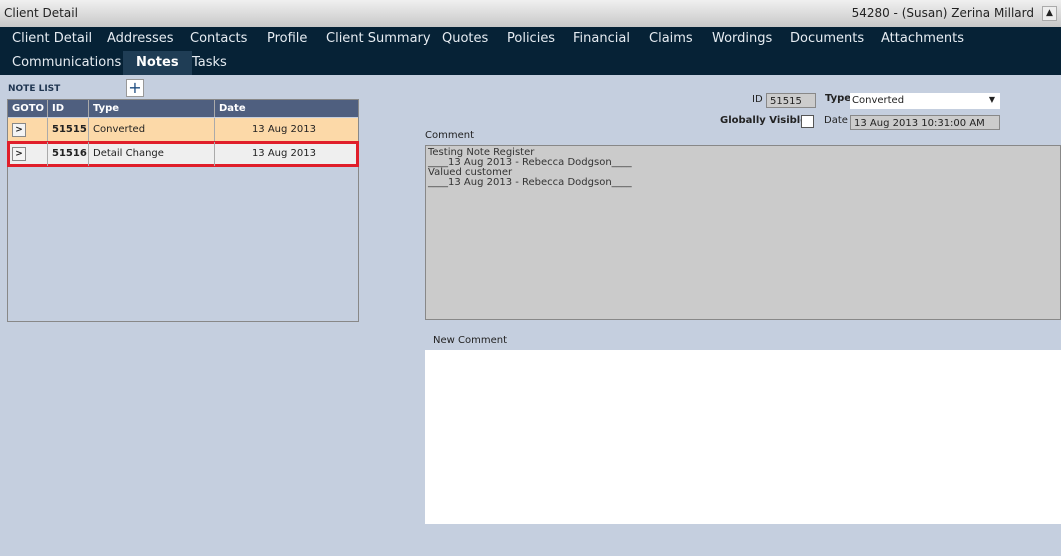 The width and height of the screenshot is (1061, 556). Describe the element at coordinates (449, 135) in the screenshot. I see `comment-label: Comment` at that location.